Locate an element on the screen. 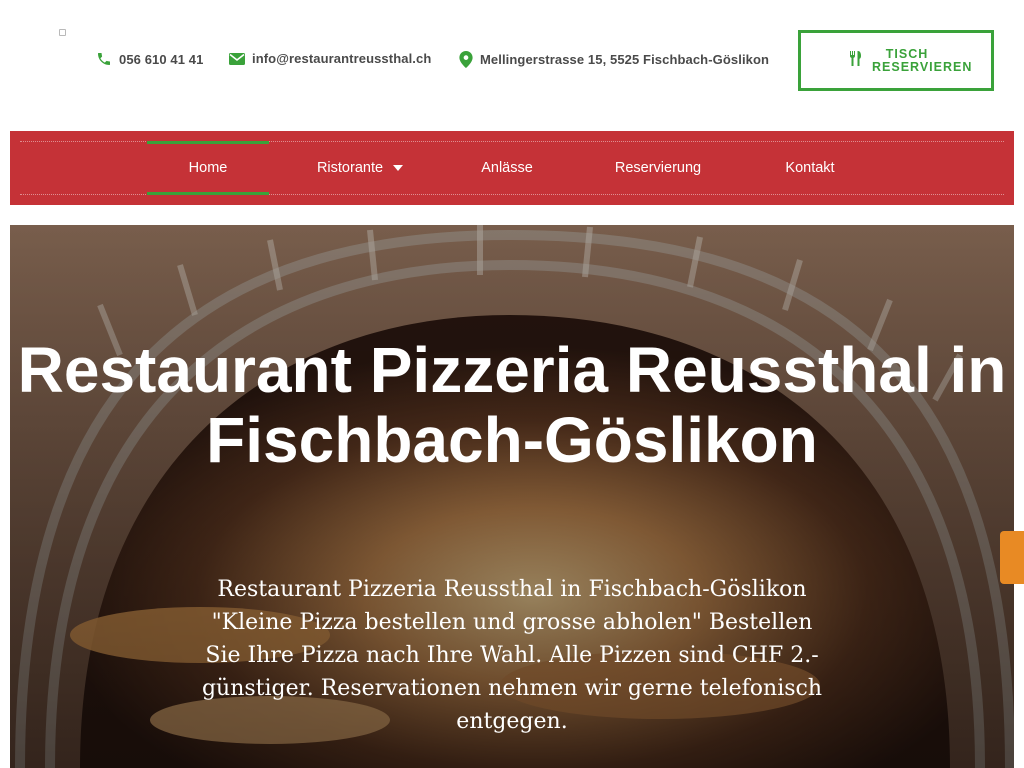 The image size is (1024, 768). nav-item-home: Home is located at coordinates (208, 168).